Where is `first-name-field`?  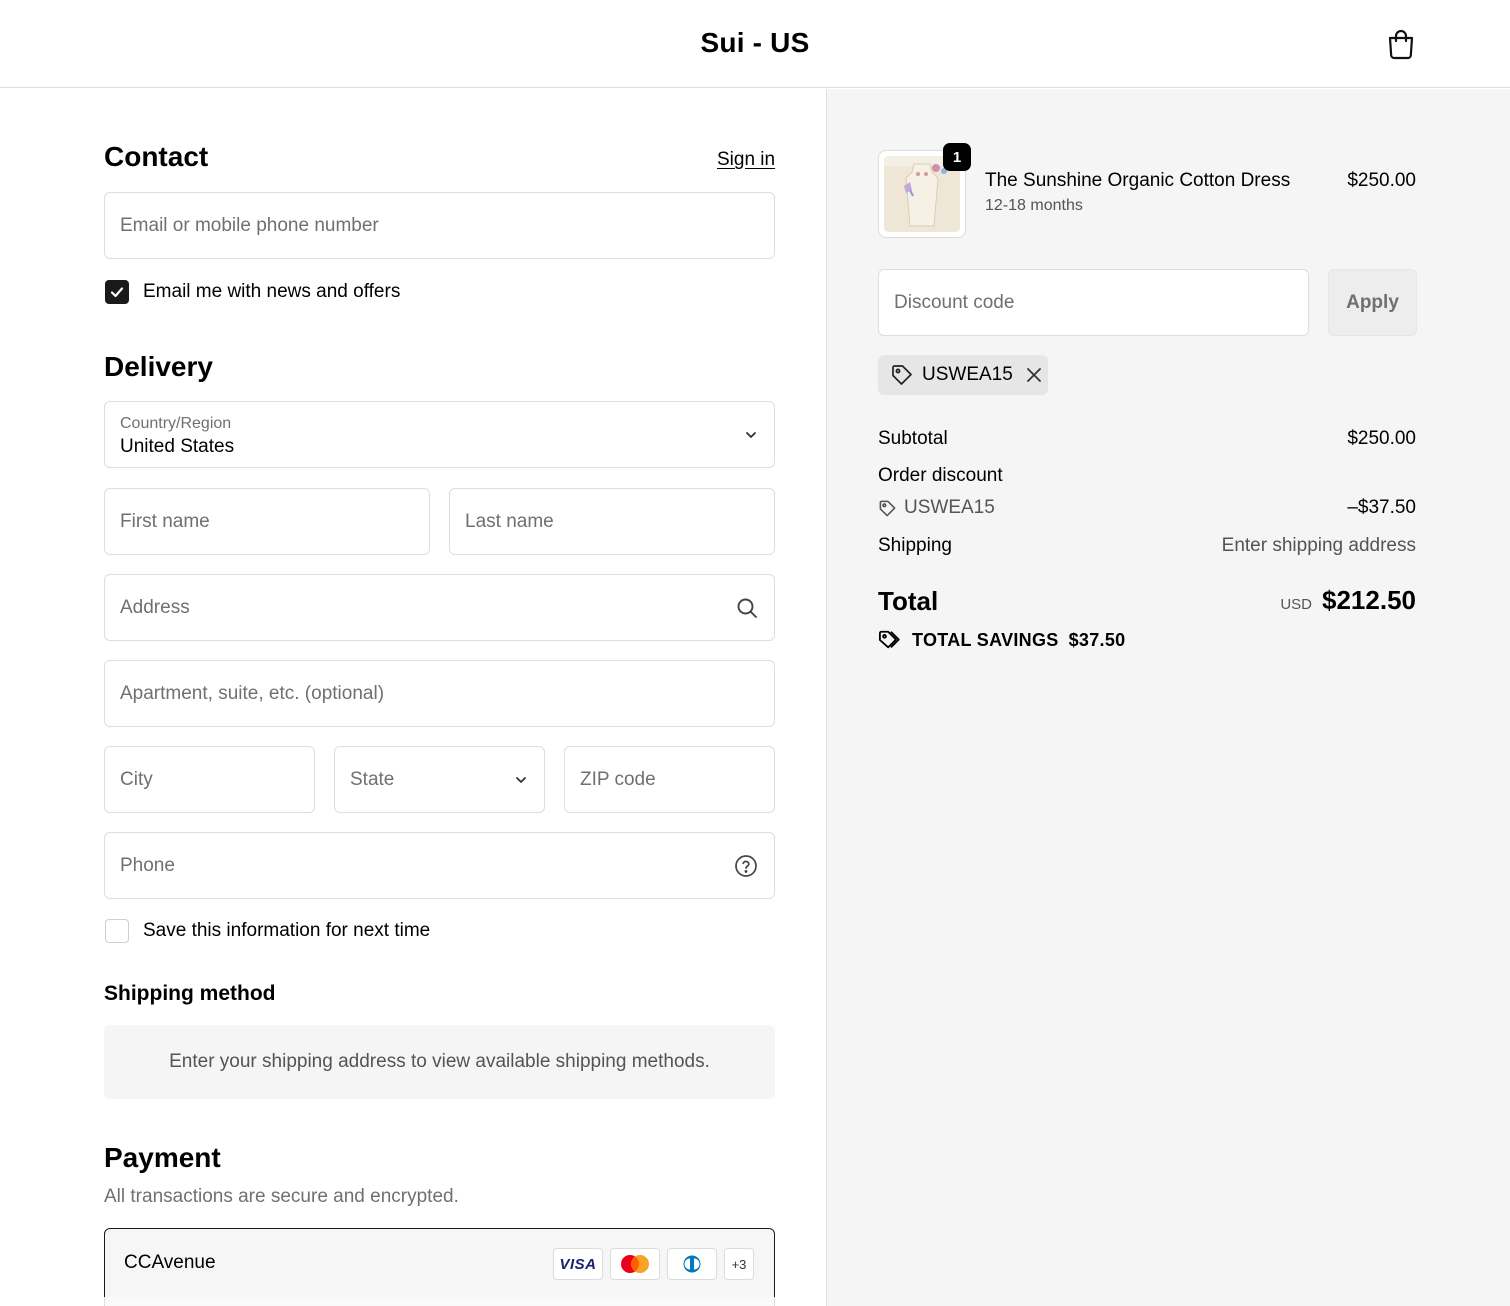
first-name-field is located at coordinates (267, 521).